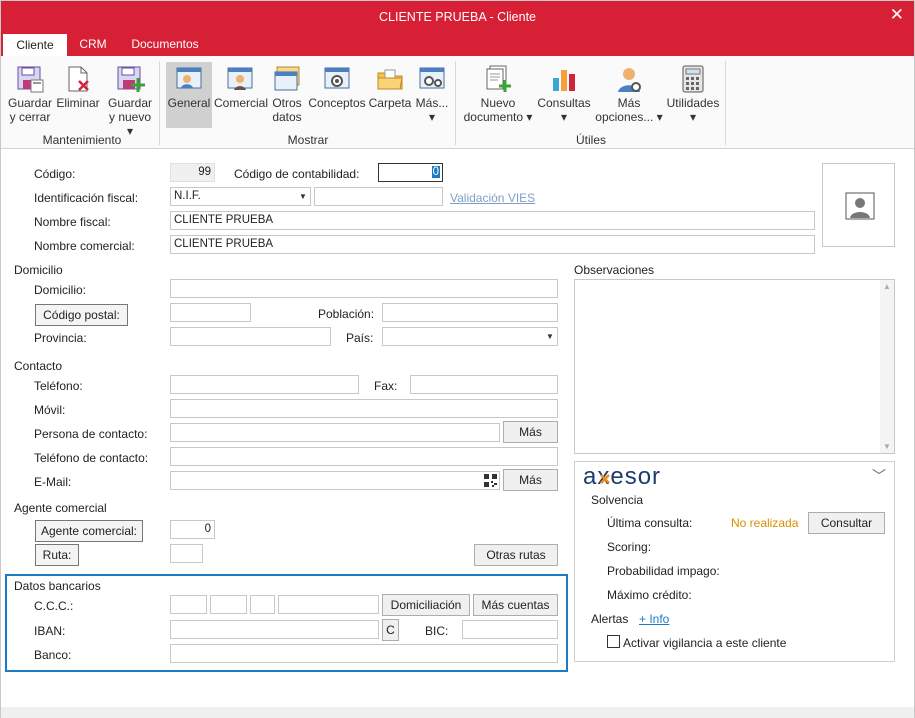 The height and width of the screenshot is (718, 915). What do you see at coordinates (629, 547) in the screenshot?
I see `scoring-label: Scoring:` at bounding box center [629, 547].